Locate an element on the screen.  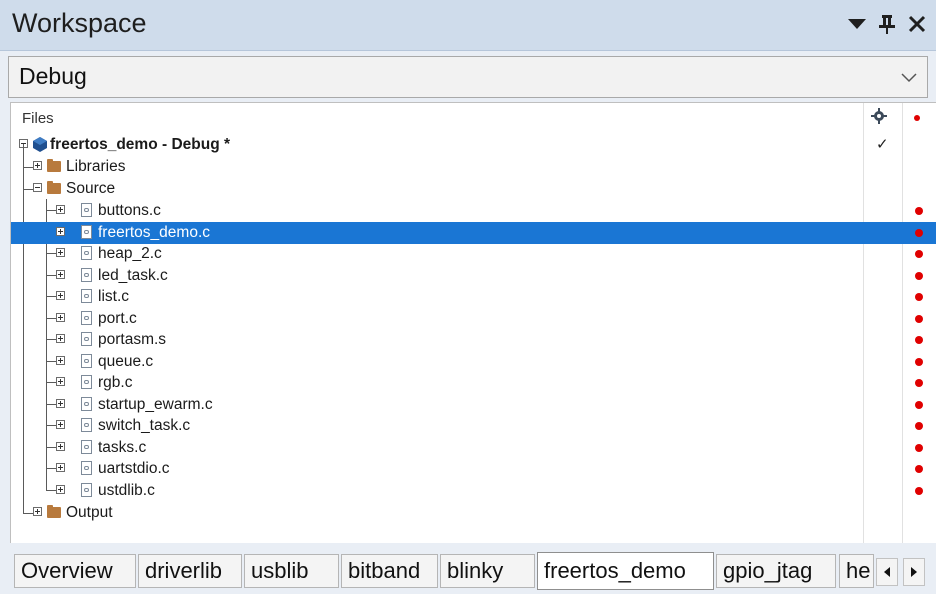
tree-row-libraries: Libraries is located at coordinates (473, 167).